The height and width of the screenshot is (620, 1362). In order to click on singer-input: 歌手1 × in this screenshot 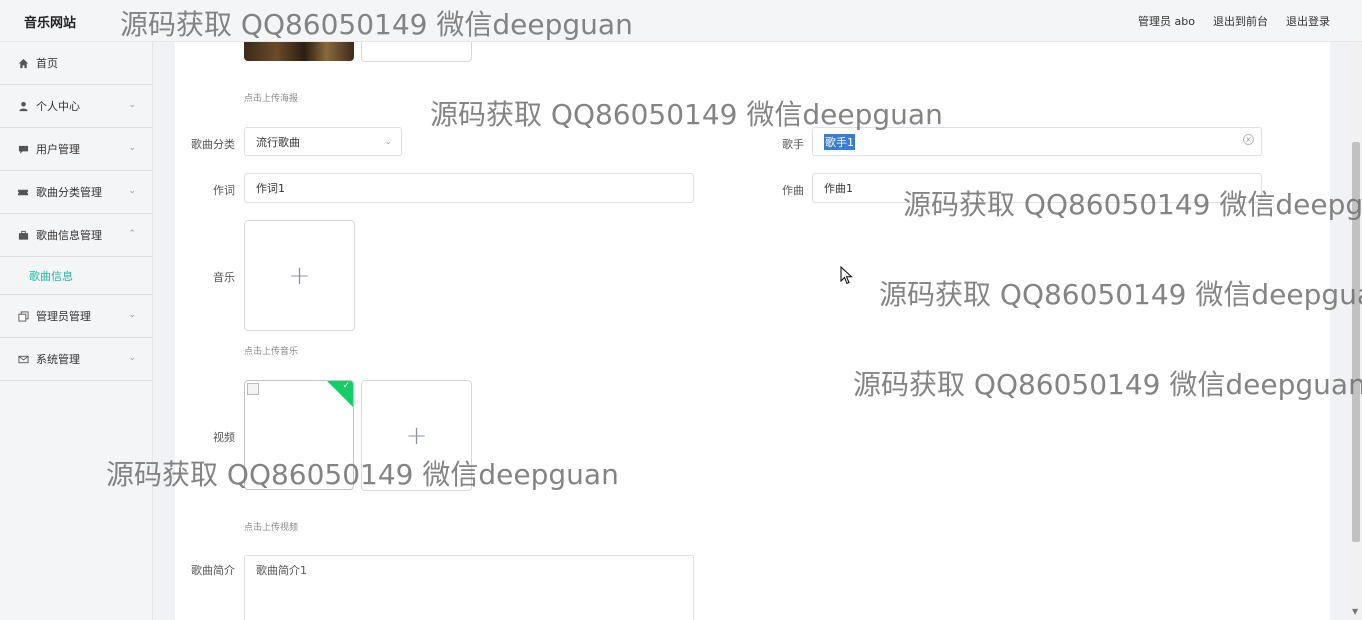, I will do `click(1037, 141)`.